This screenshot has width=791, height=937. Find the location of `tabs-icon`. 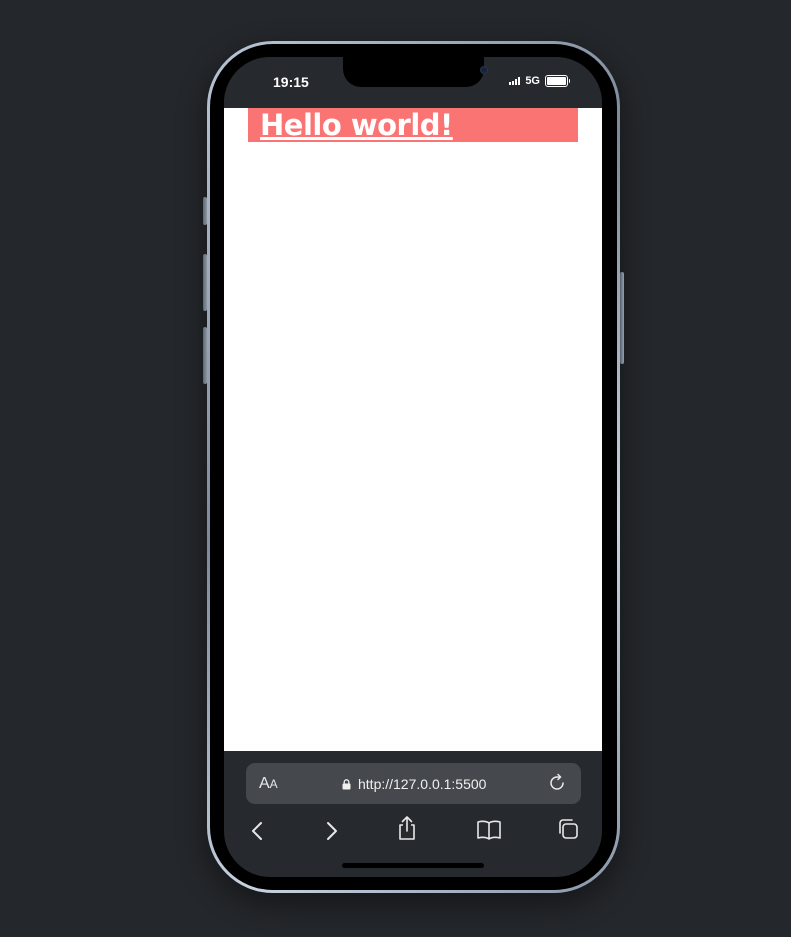

tabs-icon is located at coordinates (568, 829).